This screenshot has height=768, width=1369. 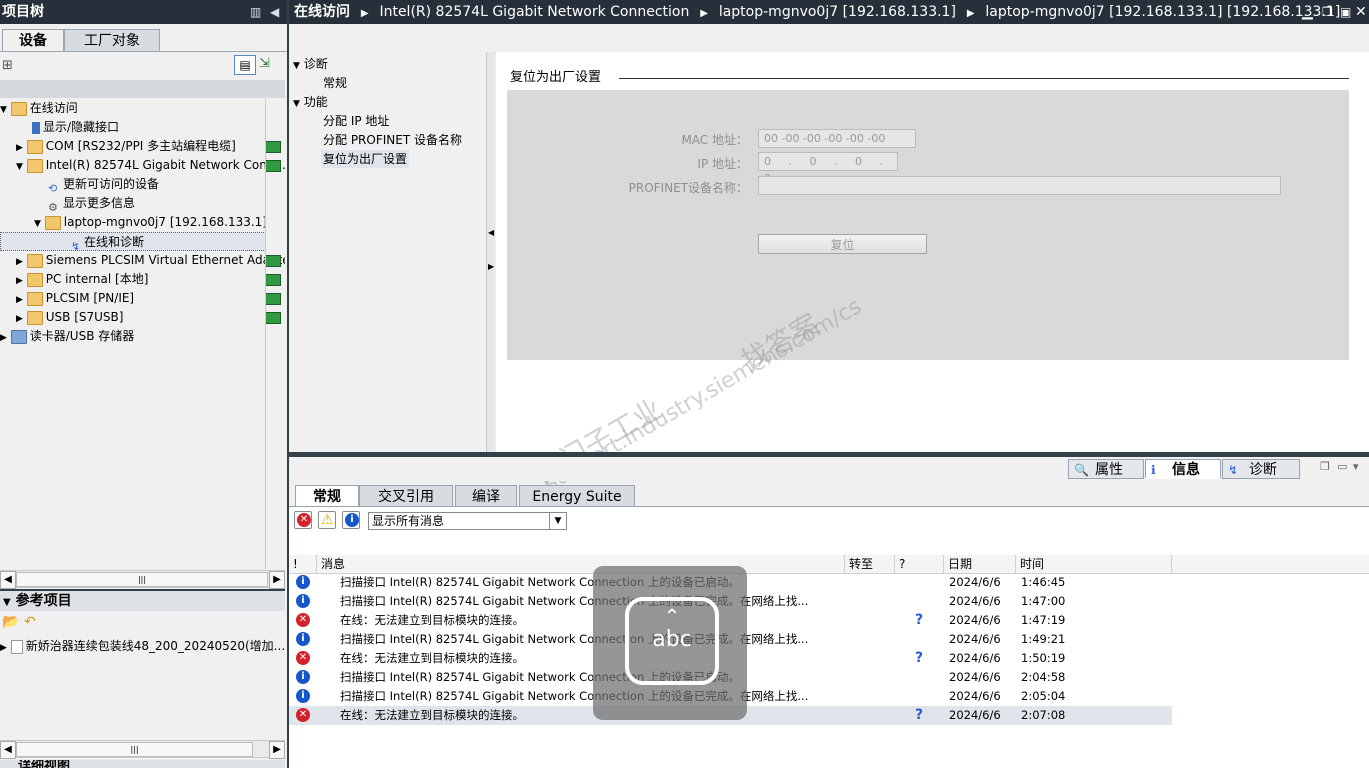 I want to click on nav-general: 常规, so click(x=335, y=83).